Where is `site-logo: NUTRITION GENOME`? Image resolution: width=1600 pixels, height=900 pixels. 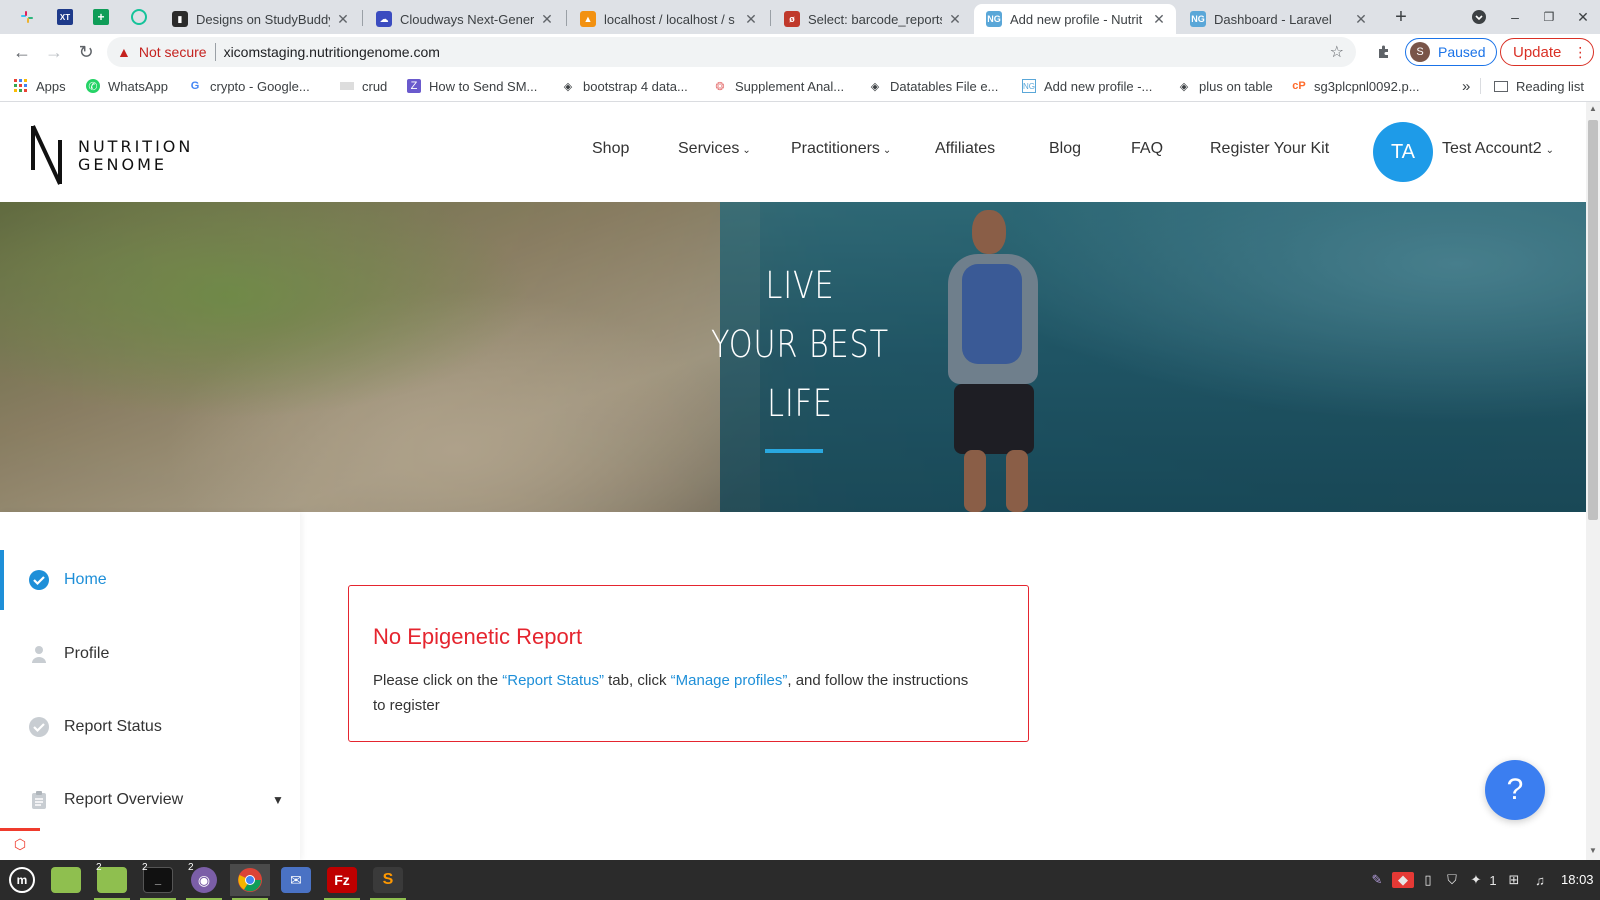 site-logo: NUTRITION GENOME is located at coordinates (115, 155).